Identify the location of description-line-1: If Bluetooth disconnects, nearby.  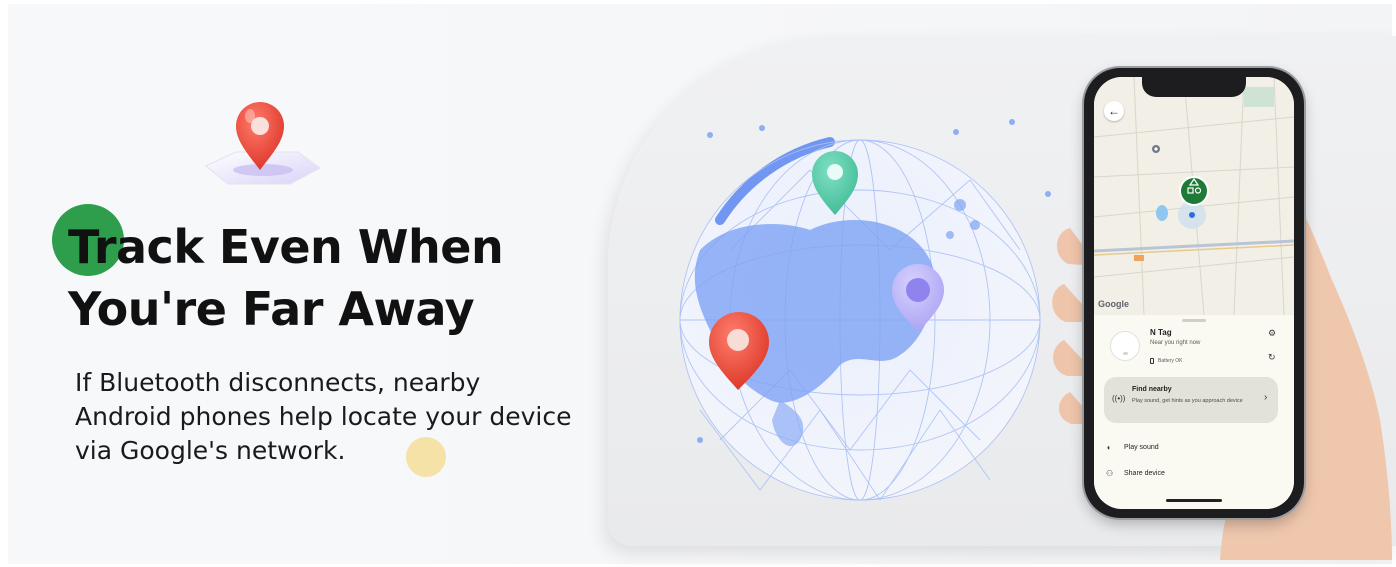
(278, 382).